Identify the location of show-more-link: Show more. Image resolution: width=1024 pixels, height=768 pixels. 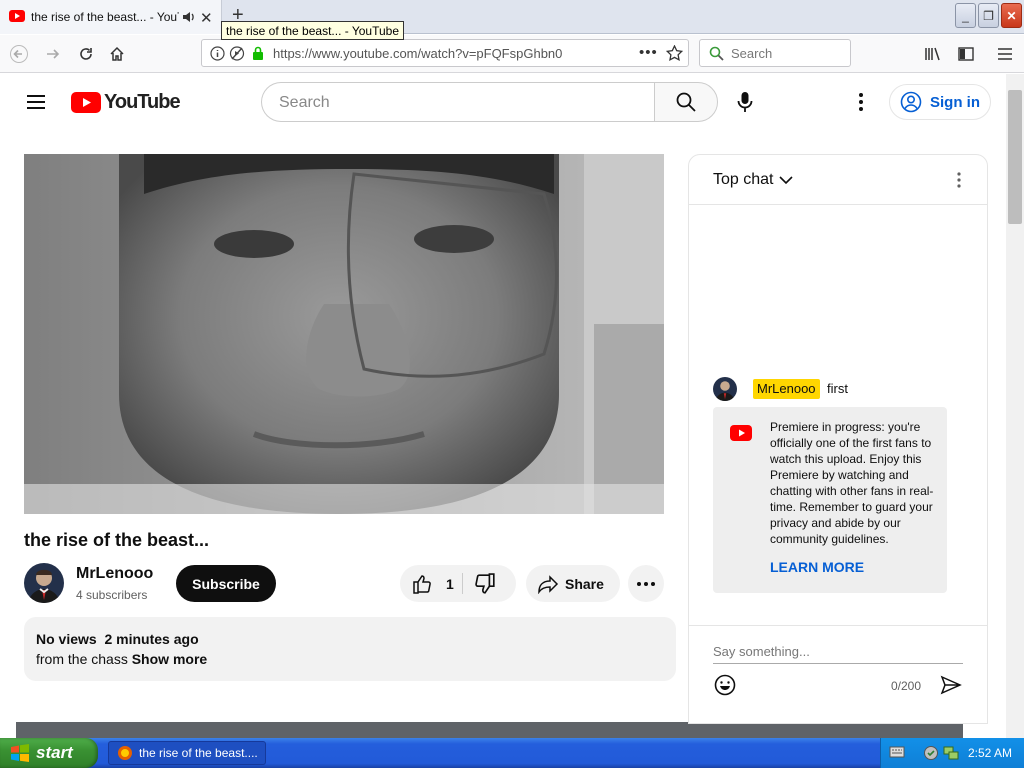
(169, 659).